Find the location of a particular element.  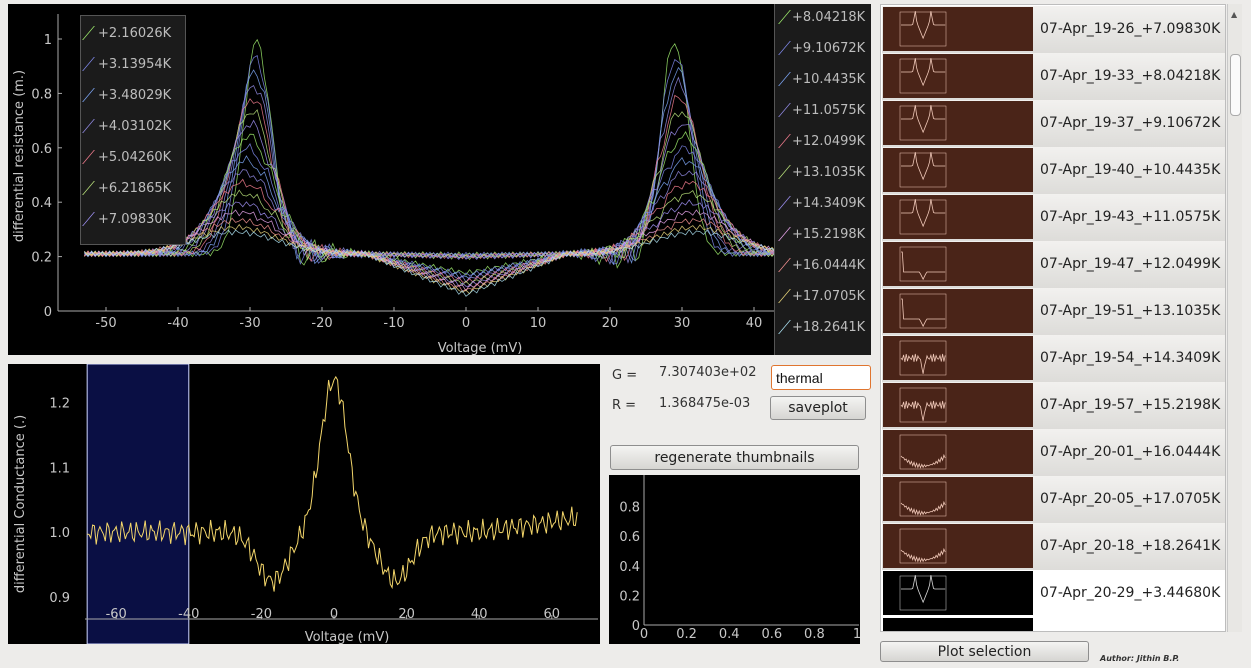

file-list-item: 07-Apr_19-43_+11.0575K is located at coordinates (1053, 218).